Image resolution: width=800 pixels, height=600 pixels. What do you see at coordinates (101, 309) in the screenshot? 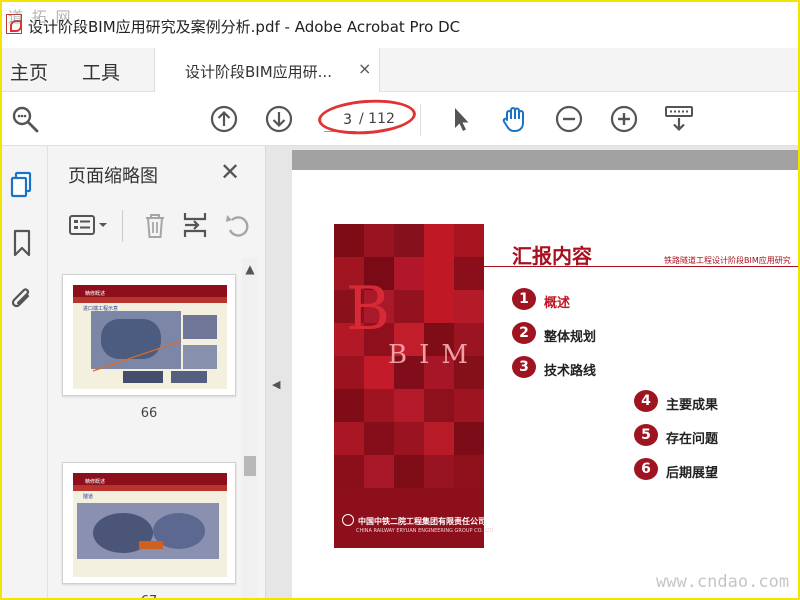
I see `thumbnail-section: 进口端工程示意` at bounding box center [101, 309].